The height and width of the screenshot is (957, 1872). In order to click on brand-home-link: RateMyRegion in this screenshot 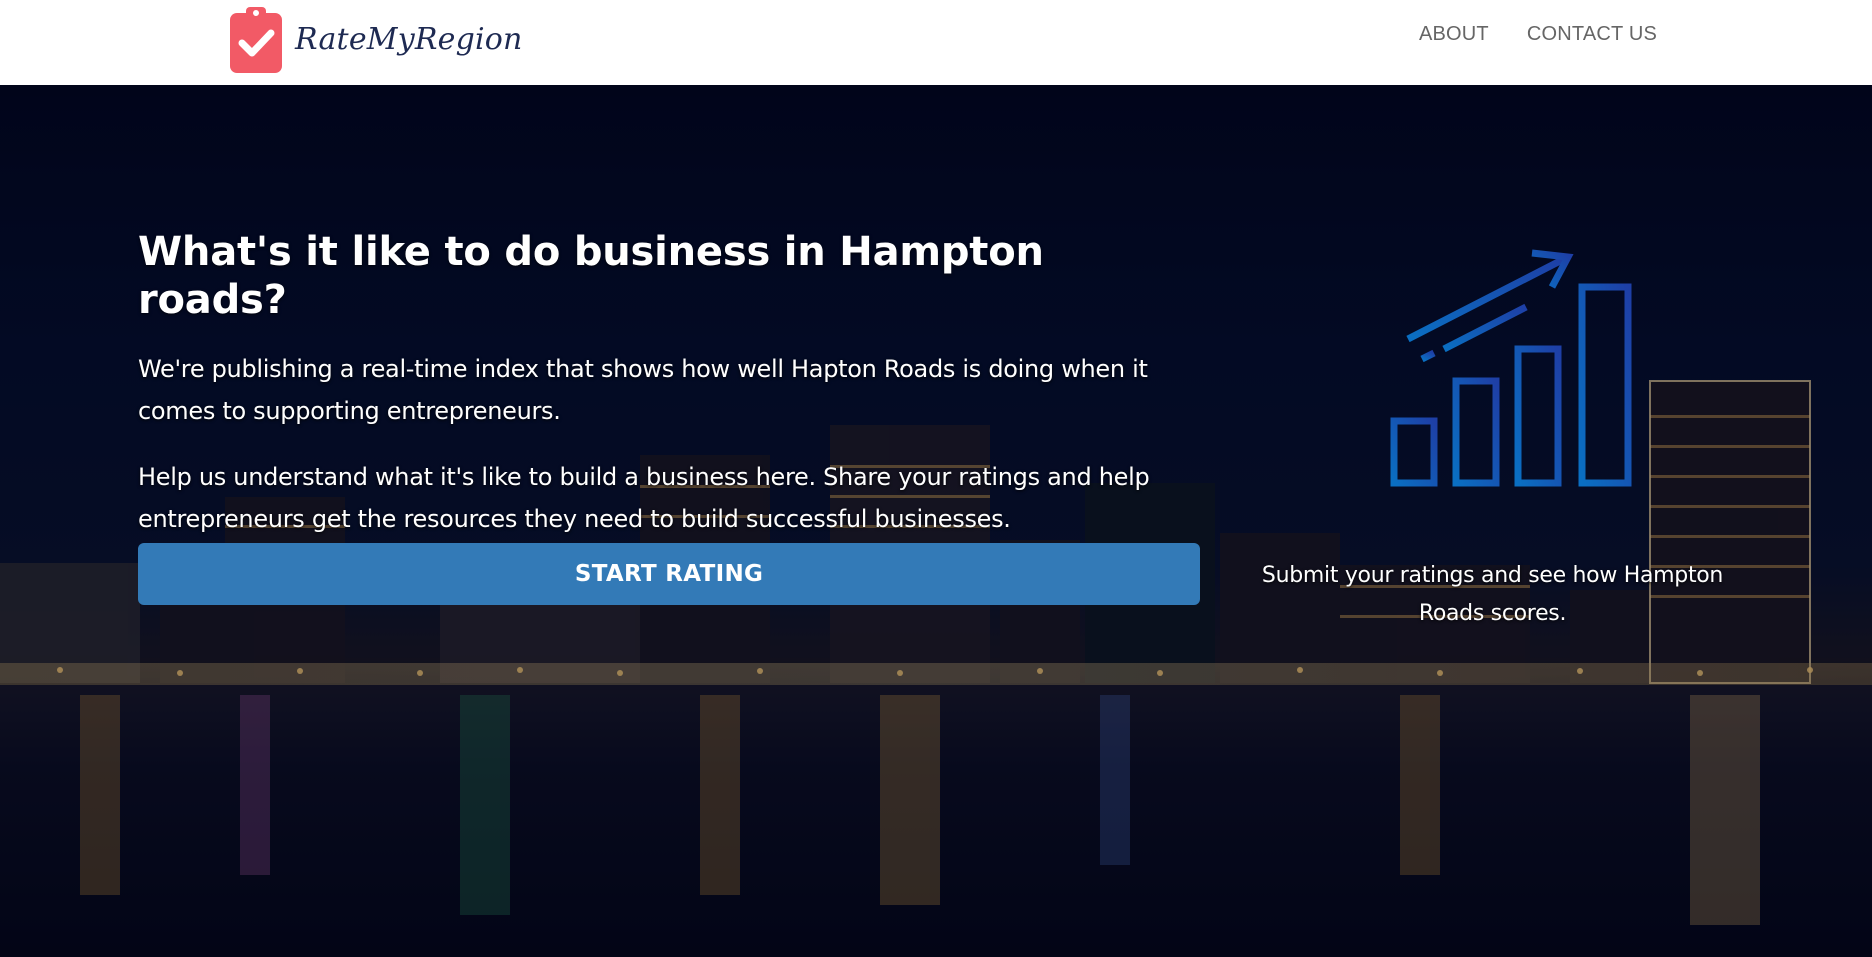, I will do `click(376, 39)`.